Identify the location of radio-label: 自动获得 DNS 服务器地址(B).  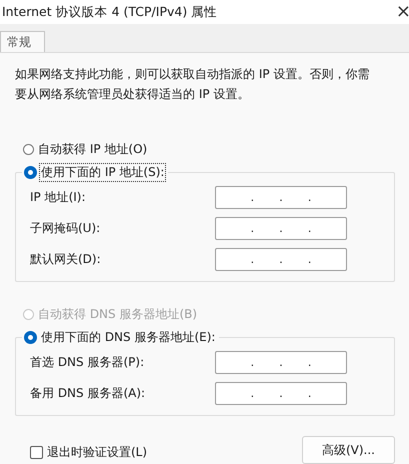
(117, 314).